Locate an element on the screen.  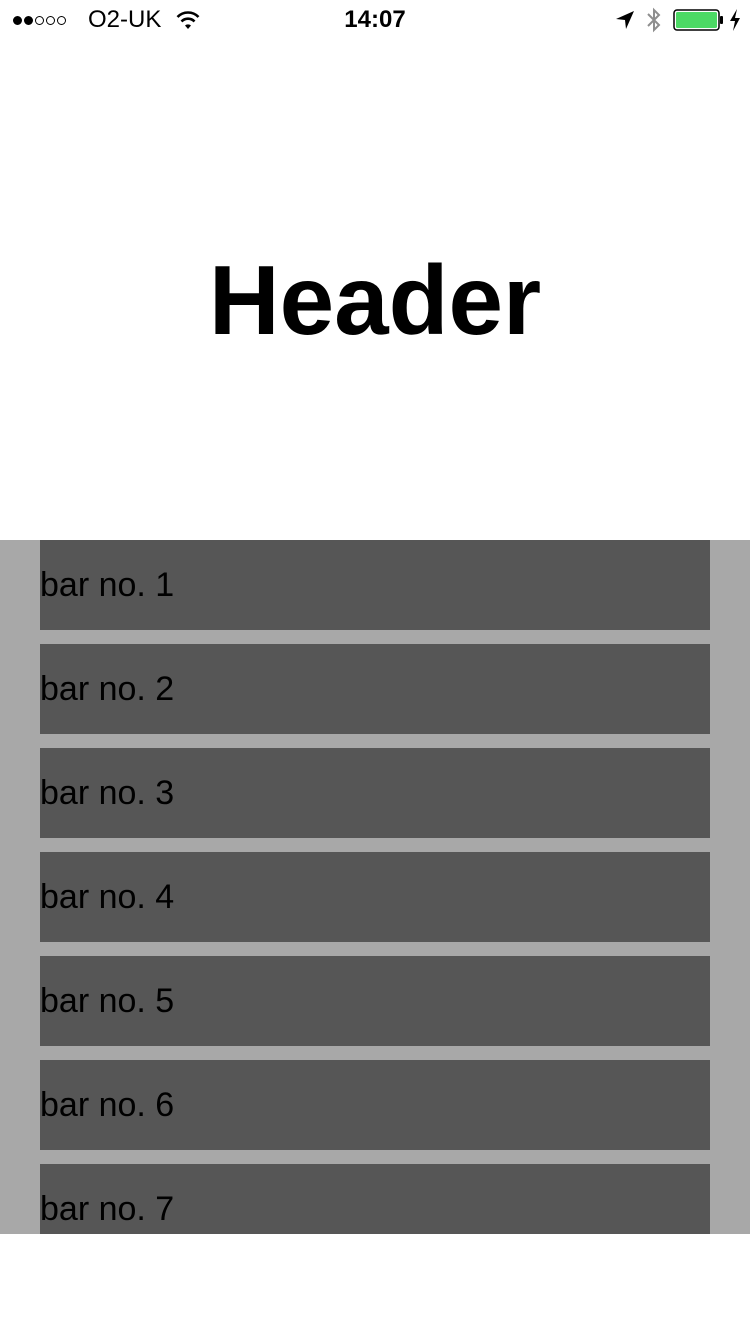
list-item-label: bar no. 1 is located at coordinates (107, 585).